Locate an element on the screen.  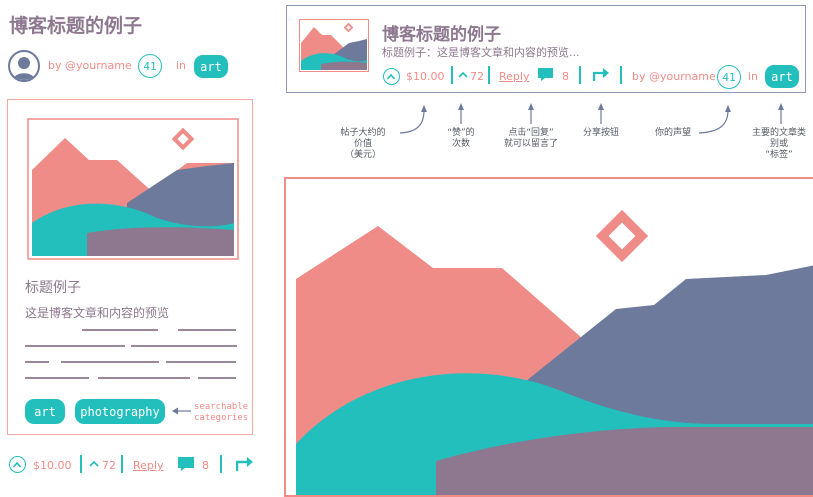
tags-note: searchable categories is located at coordinates (221, 412).